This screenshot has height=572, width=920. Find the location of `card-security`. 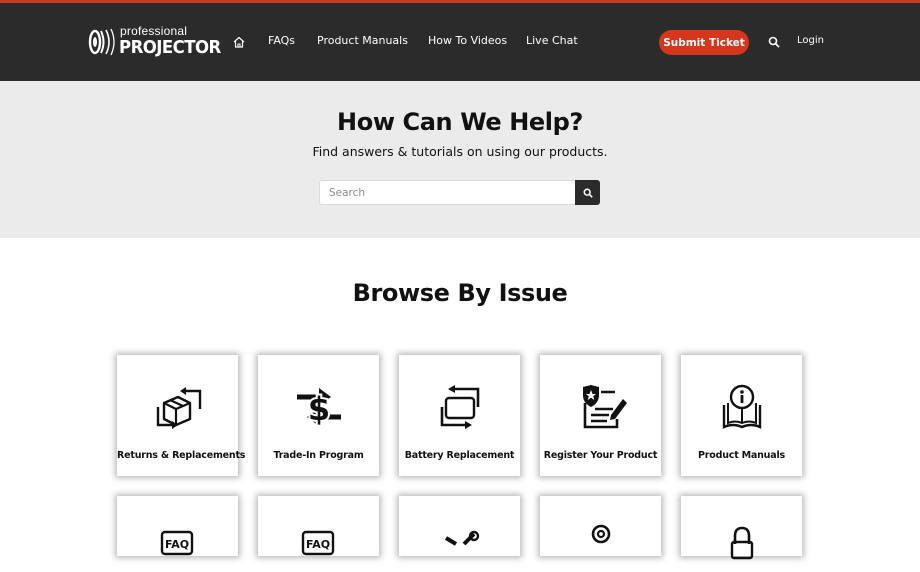

card-security is located at coordinates (741, 528).